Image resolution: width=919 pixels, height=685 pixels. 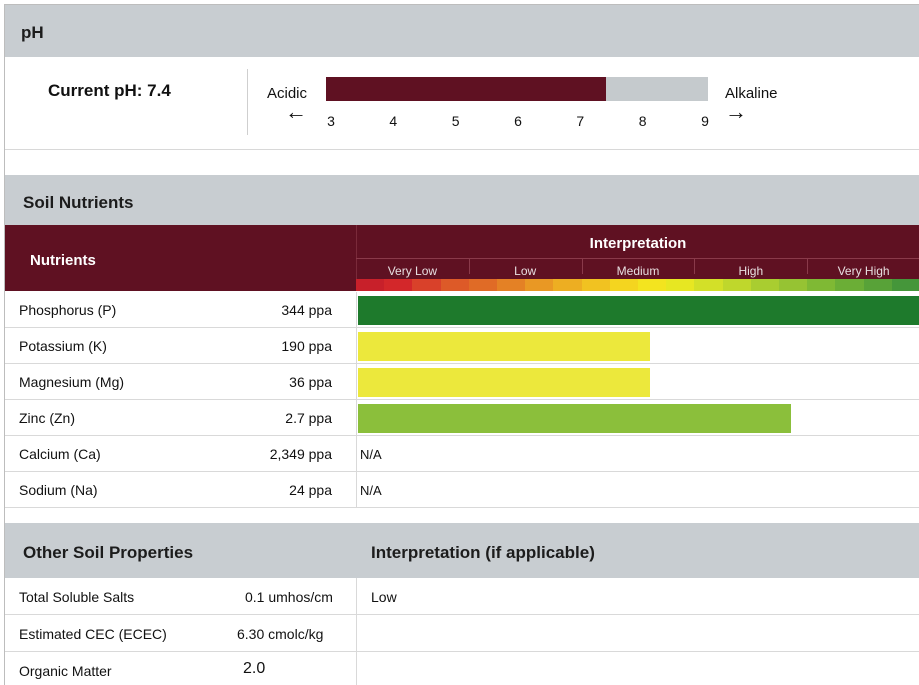 What do you see at coordinates (751, 271) in the screenshot?
I see `scale-label: High` at bounding box center [751, 271].